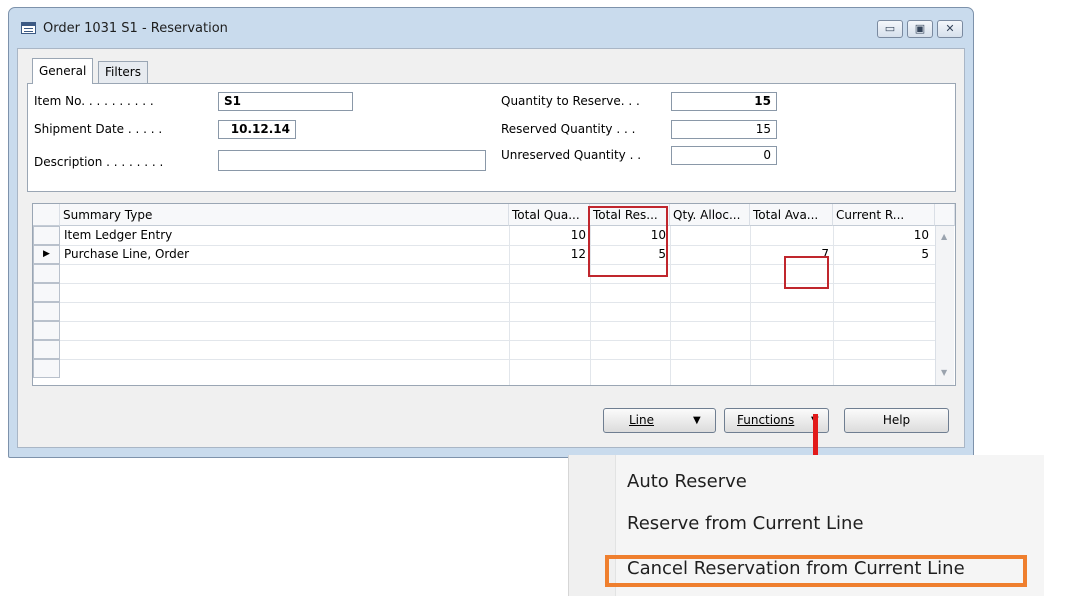  I want to click on table-row-total-quantity: 12, so click(549, 254).